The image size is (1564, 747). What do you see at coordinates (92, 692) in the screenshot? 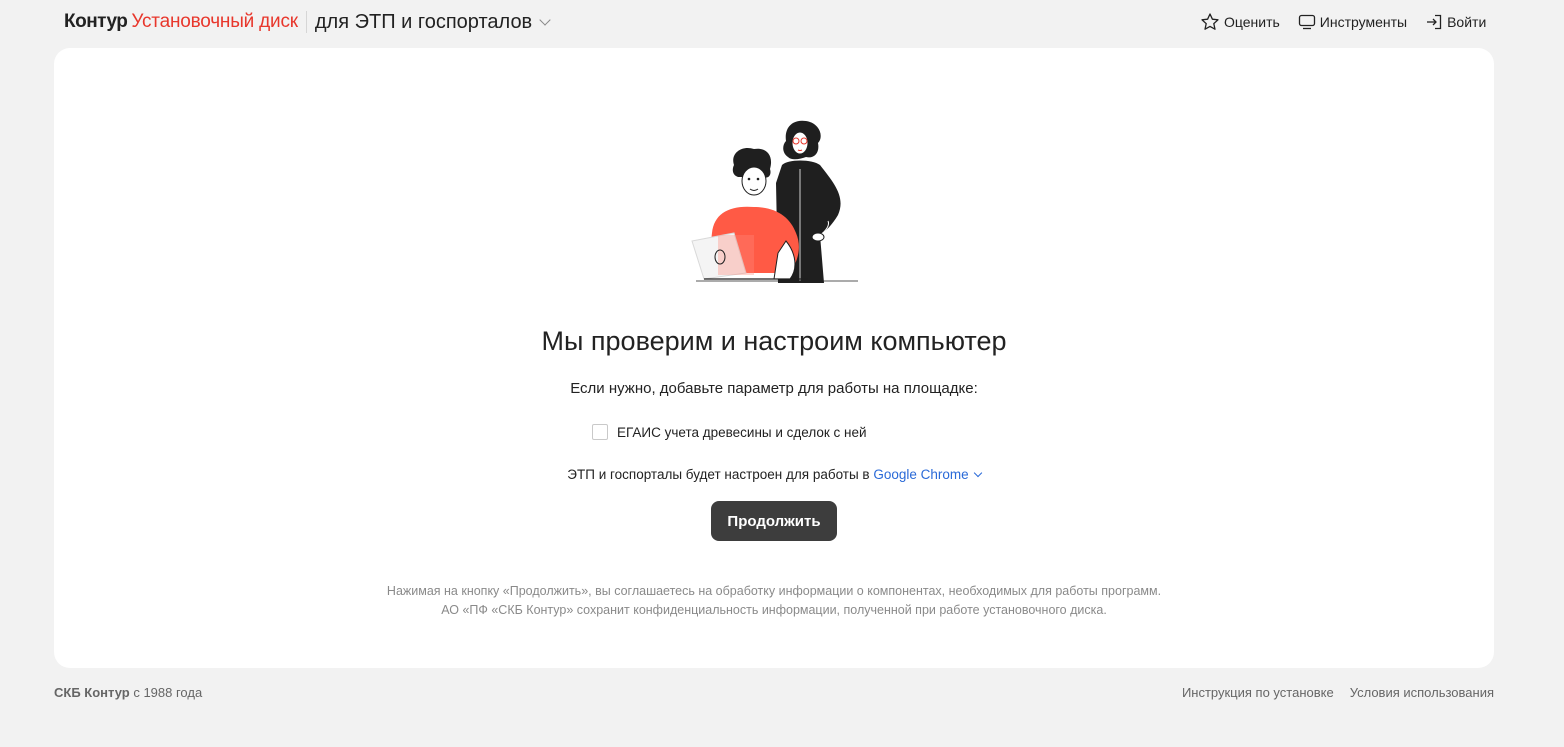
I see `footer-company: СКБ Контур` at bounding box center [92, 692].